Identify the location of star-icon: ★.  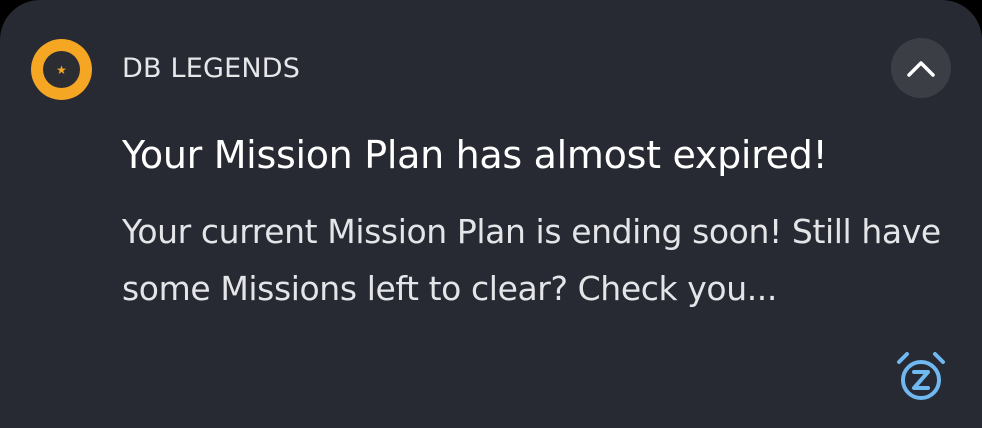
(61, 69).